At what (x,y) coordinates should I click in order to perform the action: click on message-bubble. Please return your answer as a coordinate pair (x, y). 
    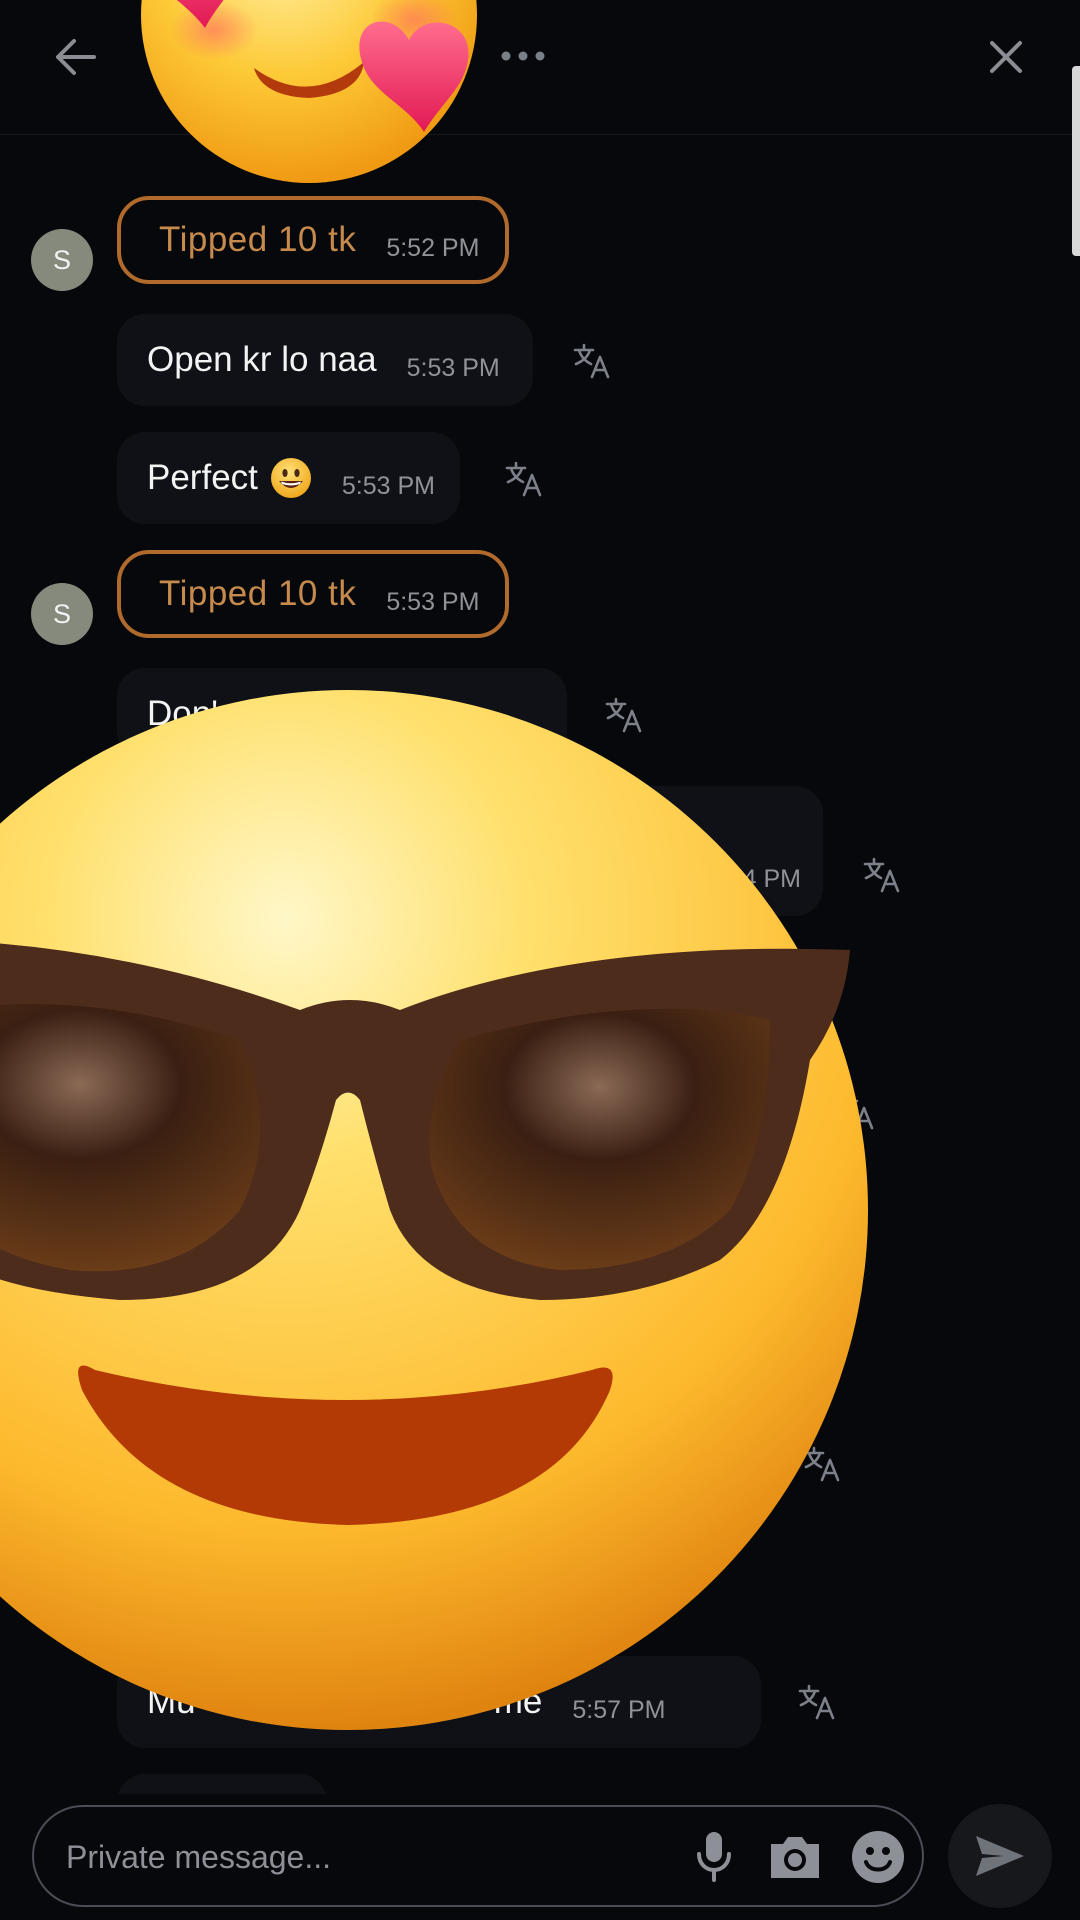
    Looking at the image, I should click on (222, 1784).